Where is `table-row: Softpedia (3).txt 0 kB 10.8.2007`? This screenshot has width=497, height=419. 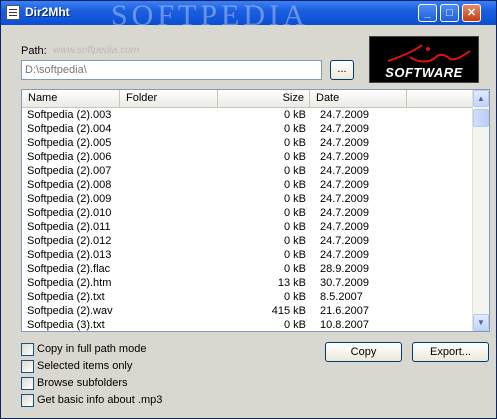
table-row: Softpedia (3).txt 0 kB 10.8.2007 is located at coordinates (247, 324).